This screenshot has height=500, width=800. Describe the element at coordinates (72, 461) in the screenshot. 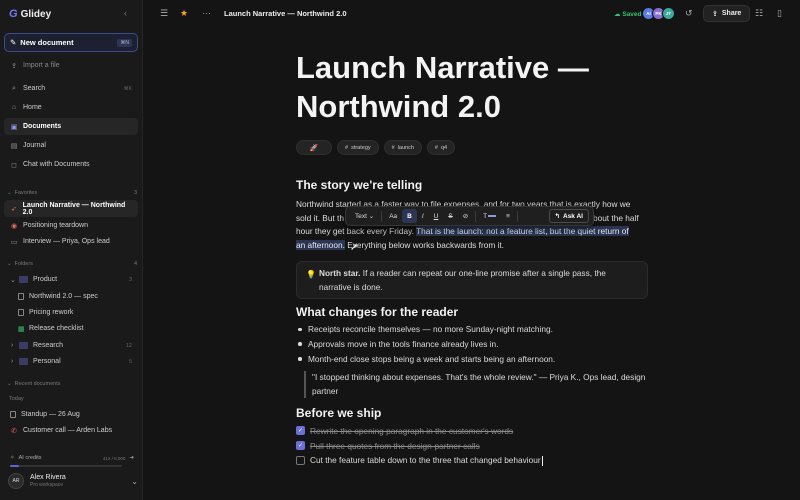

I see `ai-credits: ✧ AI credits 412 / 5,000 ➜` at that location.